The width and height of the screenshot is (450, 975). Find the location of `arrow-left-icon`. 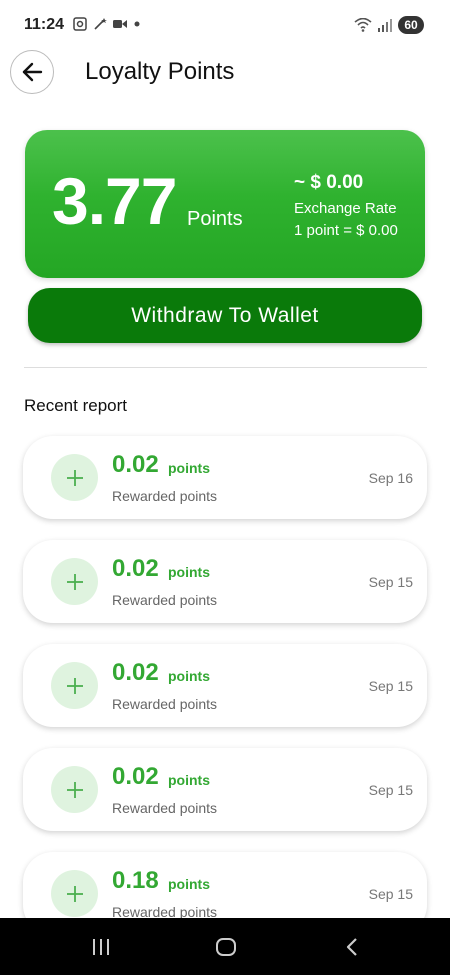

arrow-left-icon is located at coordinates (32, 72).